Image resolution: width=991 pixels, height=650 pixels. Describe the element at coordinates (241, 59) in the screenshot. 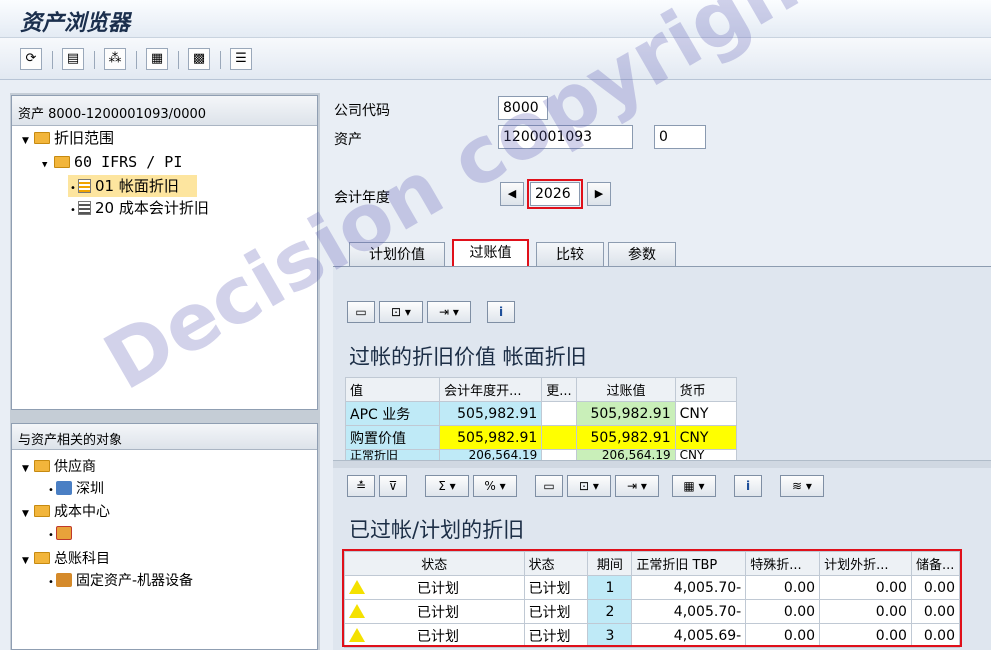

I see `list-icon: ☰` at that location.